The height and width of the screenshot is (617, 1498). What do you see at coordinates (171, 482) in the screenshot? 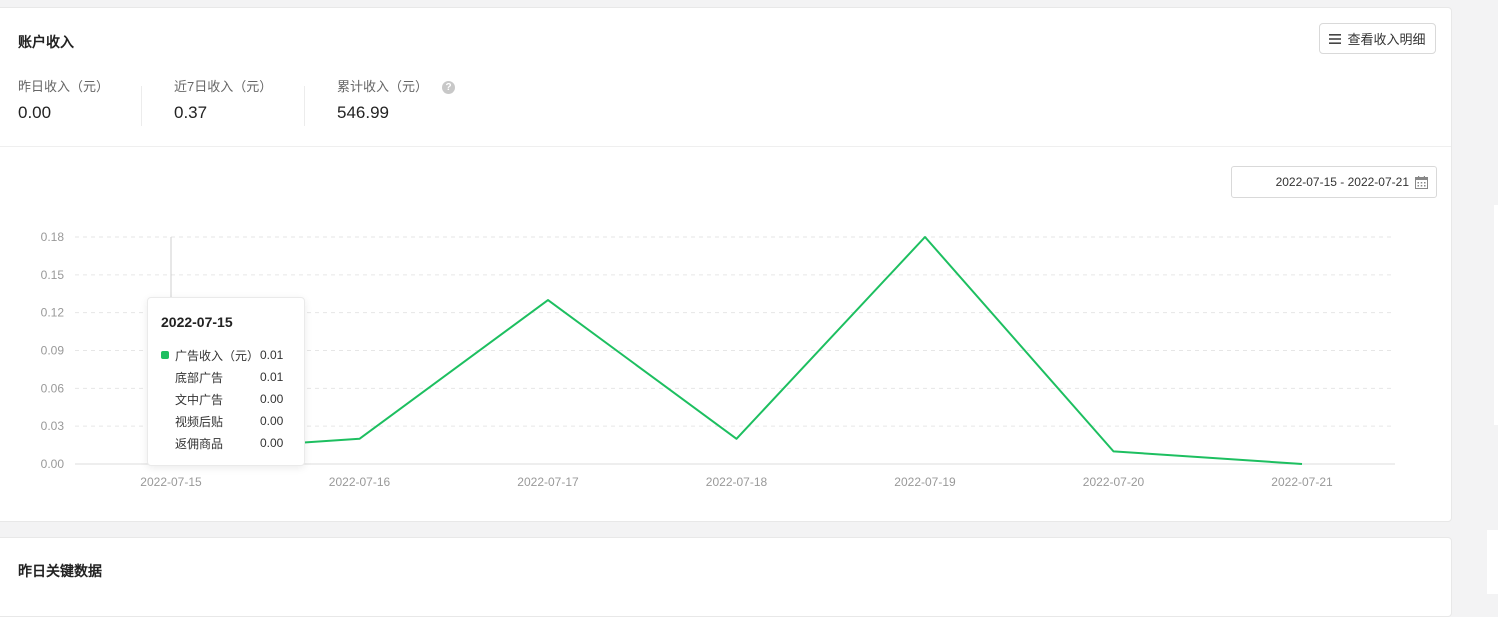
I see `x-tick-label: 2022-07-15` at bounding box center [171, 482].